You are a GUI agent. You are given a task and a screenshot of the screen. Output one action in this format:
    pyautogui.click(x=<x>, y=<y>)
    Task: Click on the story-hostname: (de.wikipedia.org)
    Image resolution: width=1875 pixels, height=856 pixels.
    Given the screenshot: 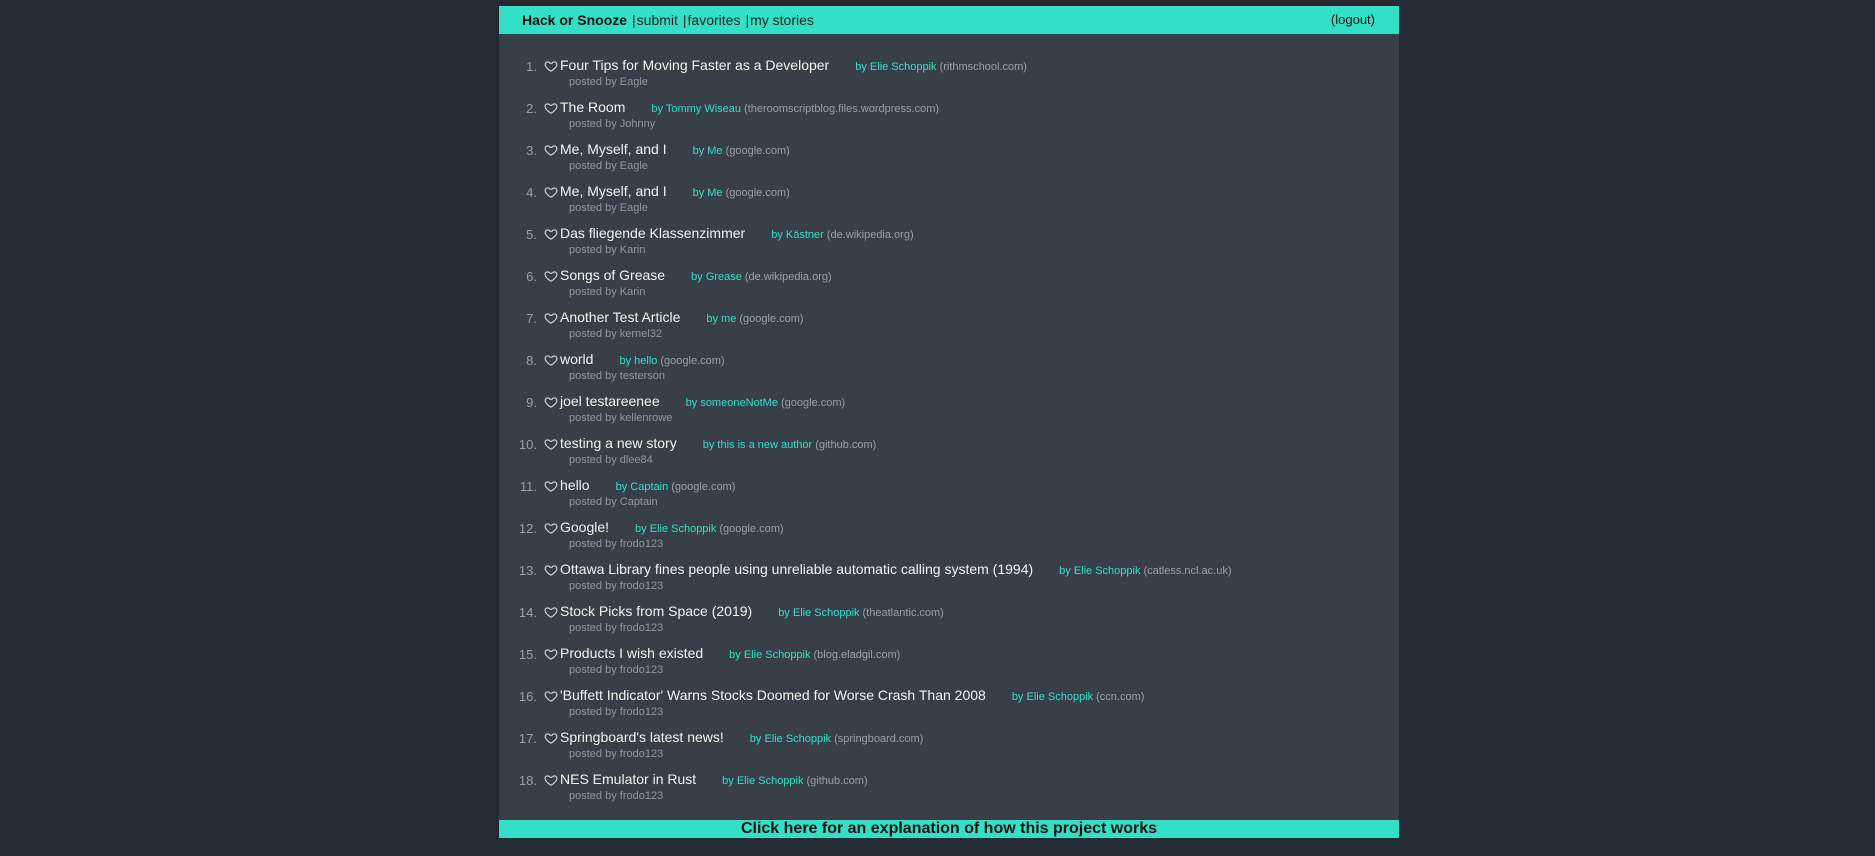 What is the action you would take?
    pyautogui.click(x=788, y=277)
    